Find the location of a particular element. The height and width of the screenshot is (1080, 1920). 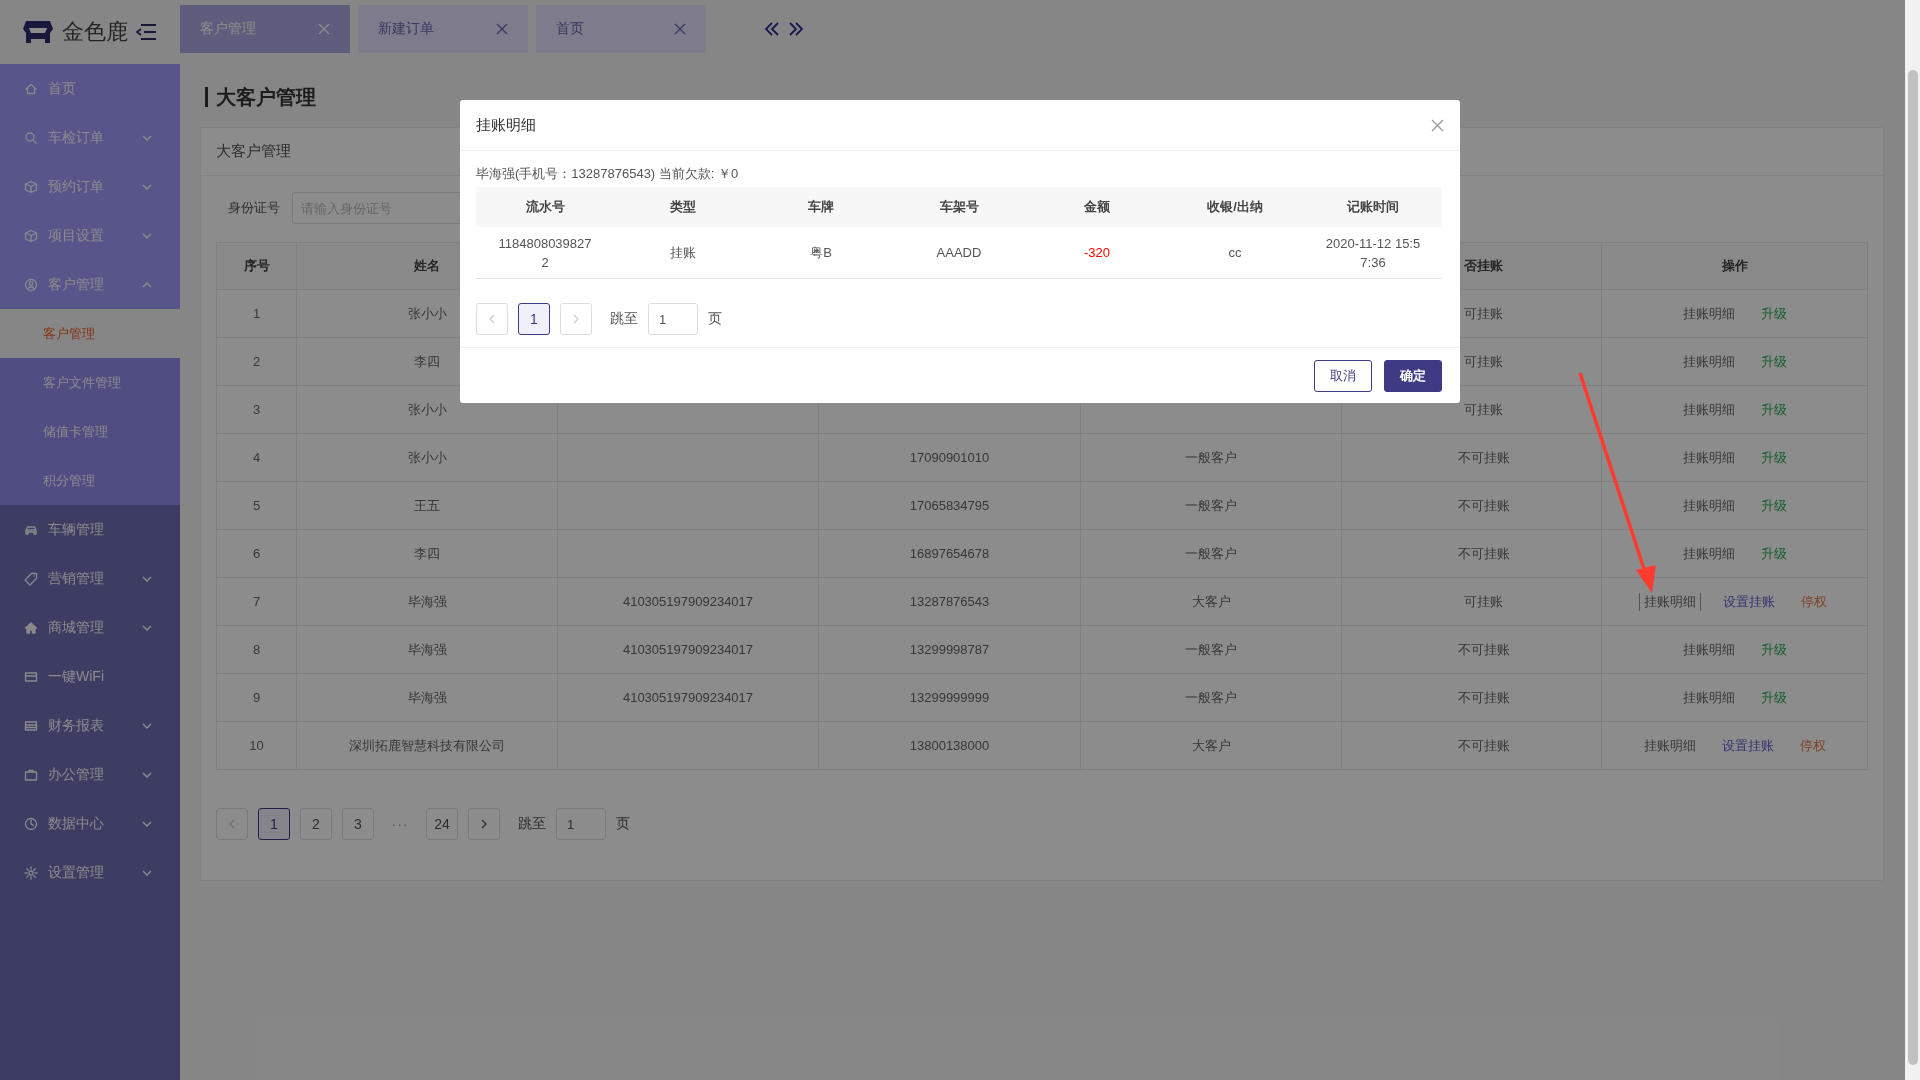

sidebar-item: 办公管理 is located at coordinates (90, 774).